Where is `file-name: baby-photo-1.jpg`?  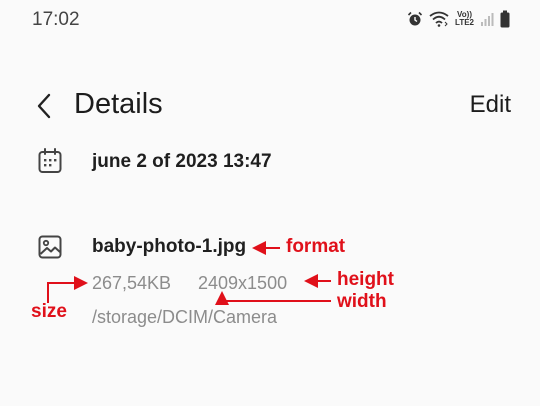
file-name: baby-photo-1.jpg is located at coordinates (169, 246).